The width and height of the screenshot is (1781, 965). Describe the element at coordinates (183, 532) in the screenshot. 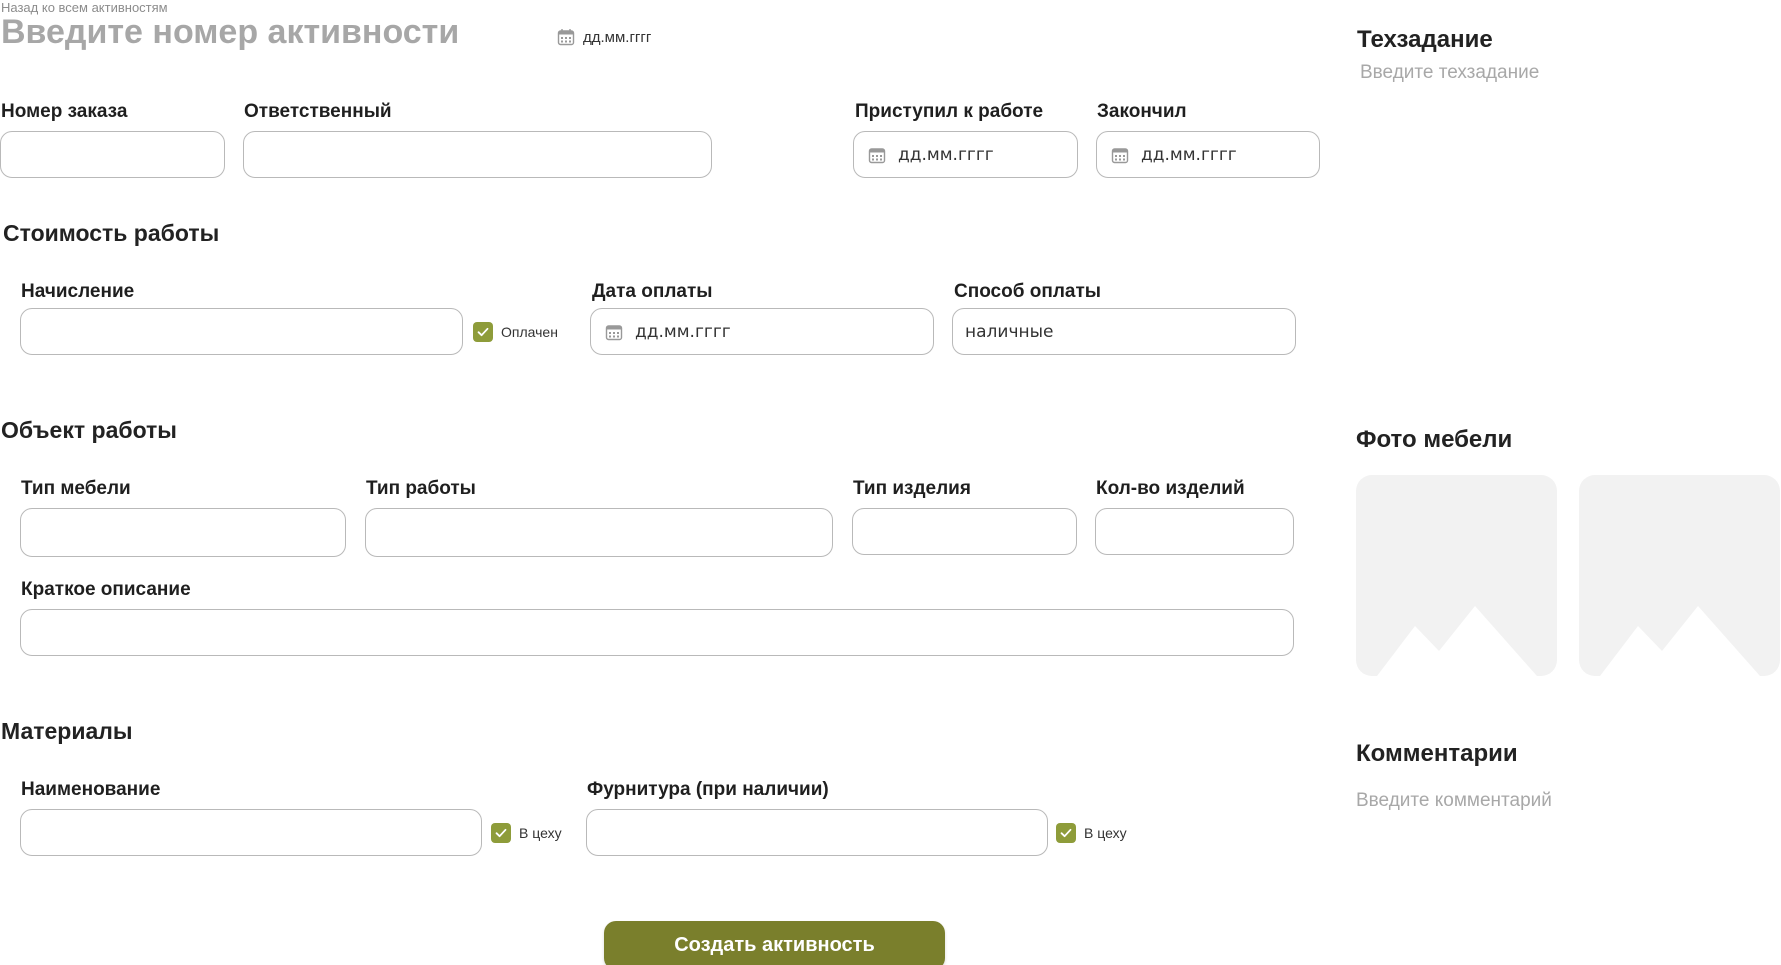

I see `furniture-type-field` at that location.